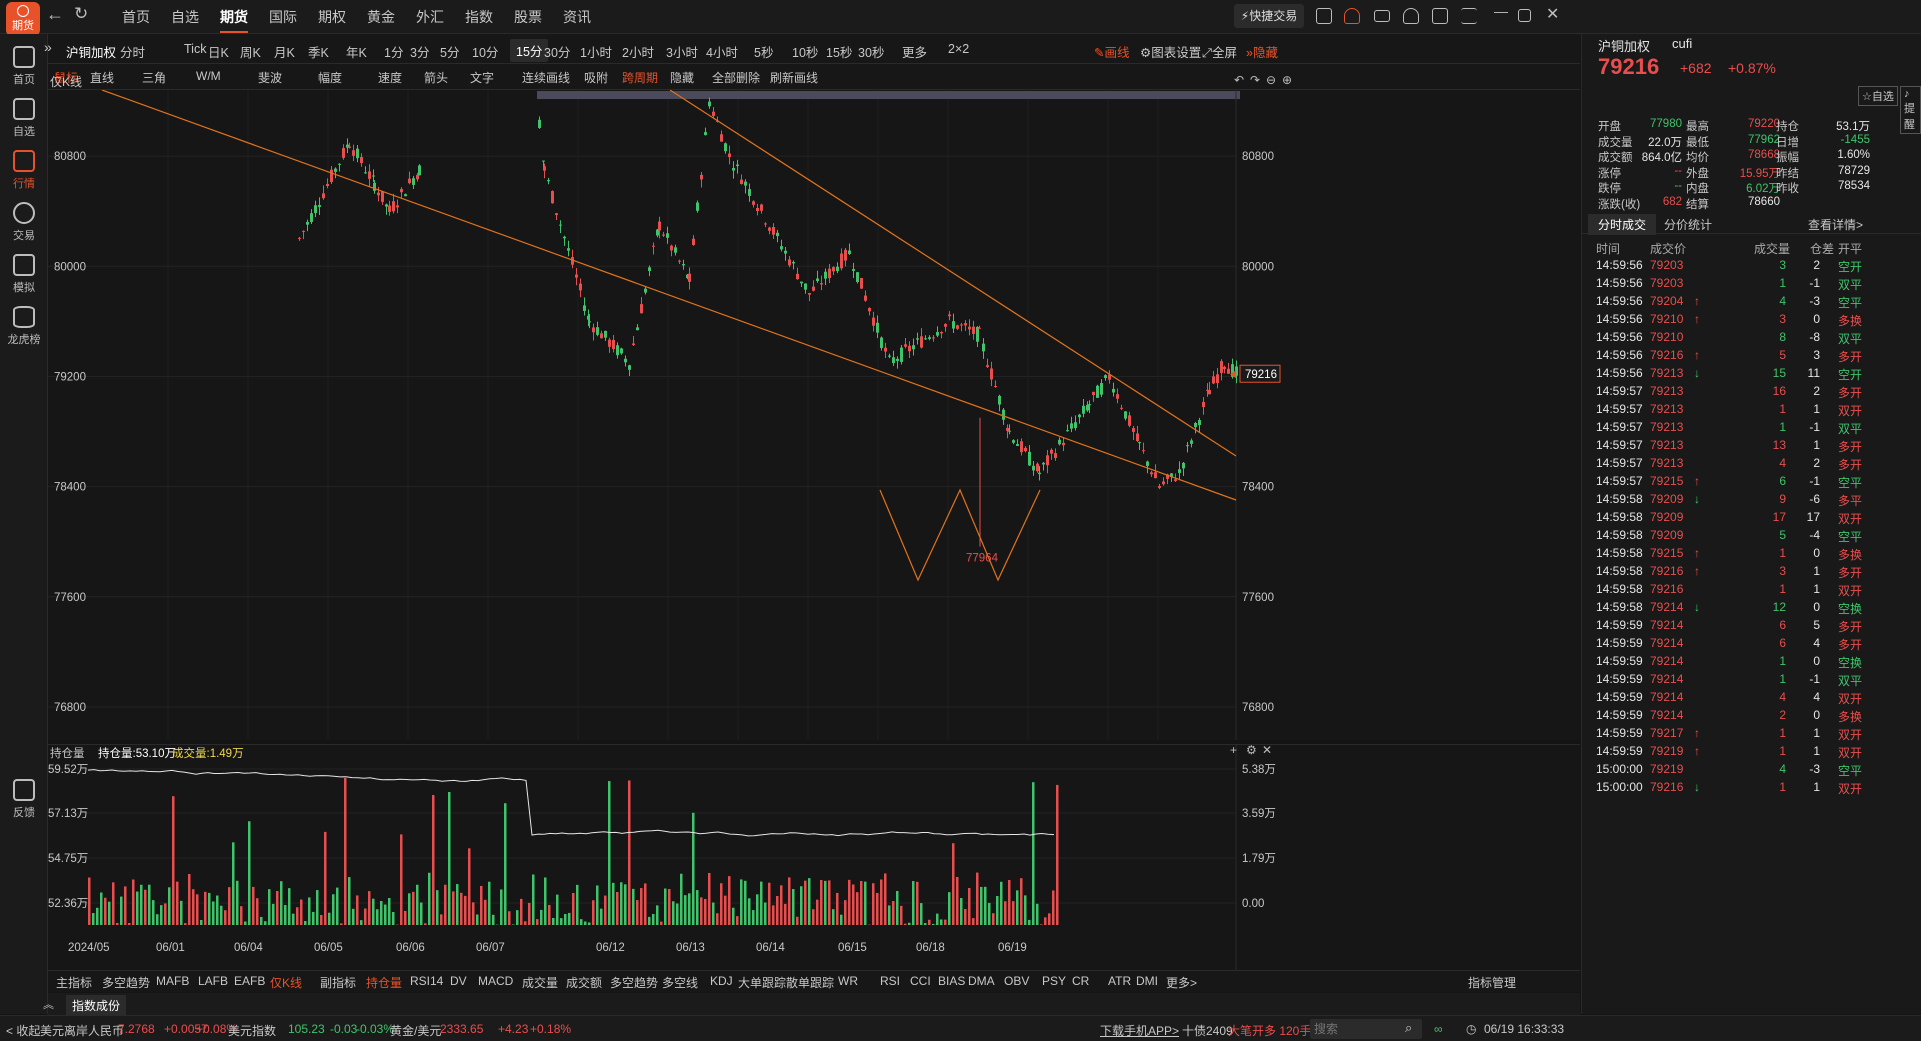  I want to click on sub-ind-1: RSI14, so click(426, 981).